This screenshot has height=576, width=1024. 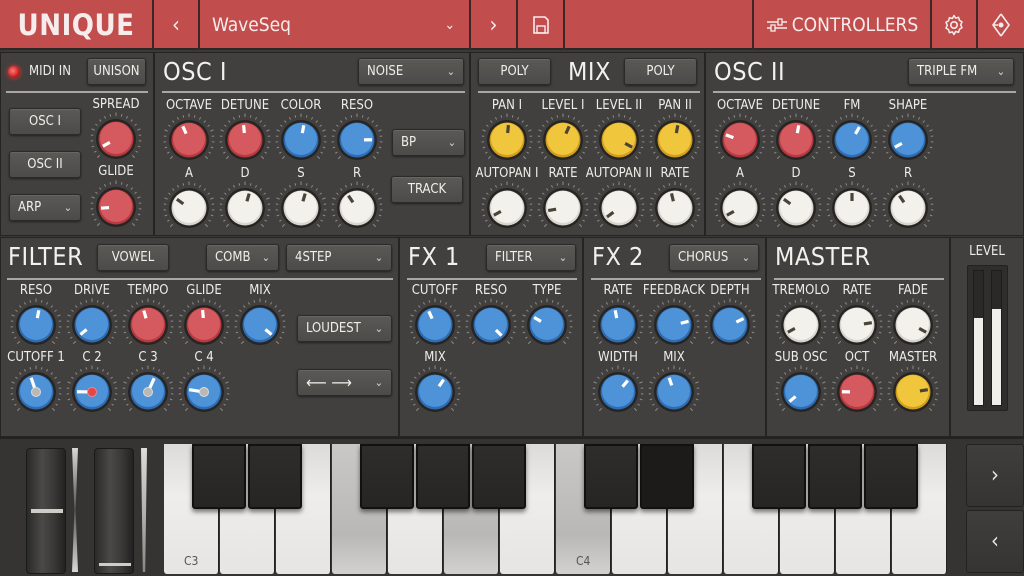 What do you see at coordinates (730, 325) in the screenshot?
I see `fx2-depth-knob` at bounding box center [730, 325].